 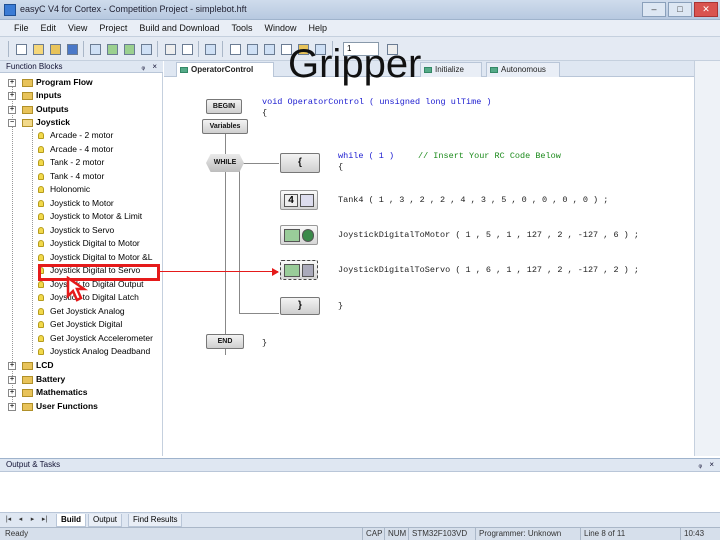 I want to click on menu-project: Project, so click(x=113, y=28).